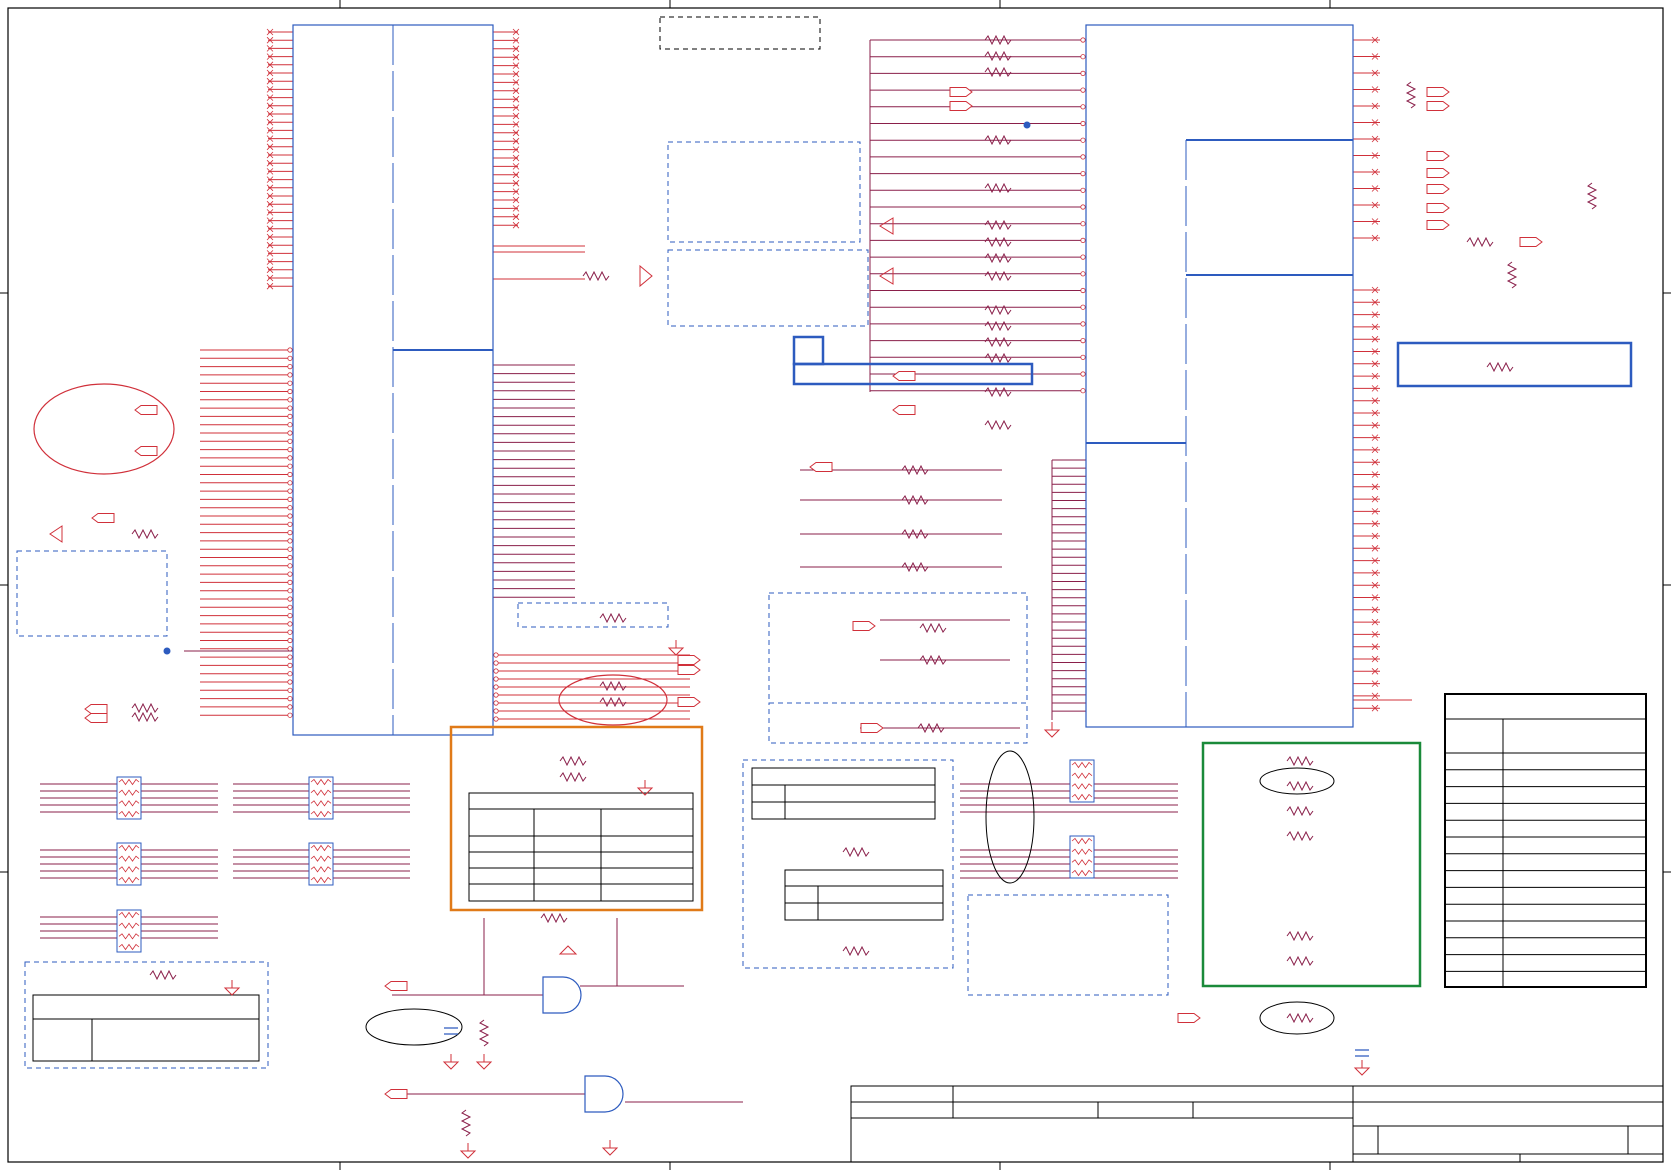  I want to click on table-orange-box, so click(581, 847).